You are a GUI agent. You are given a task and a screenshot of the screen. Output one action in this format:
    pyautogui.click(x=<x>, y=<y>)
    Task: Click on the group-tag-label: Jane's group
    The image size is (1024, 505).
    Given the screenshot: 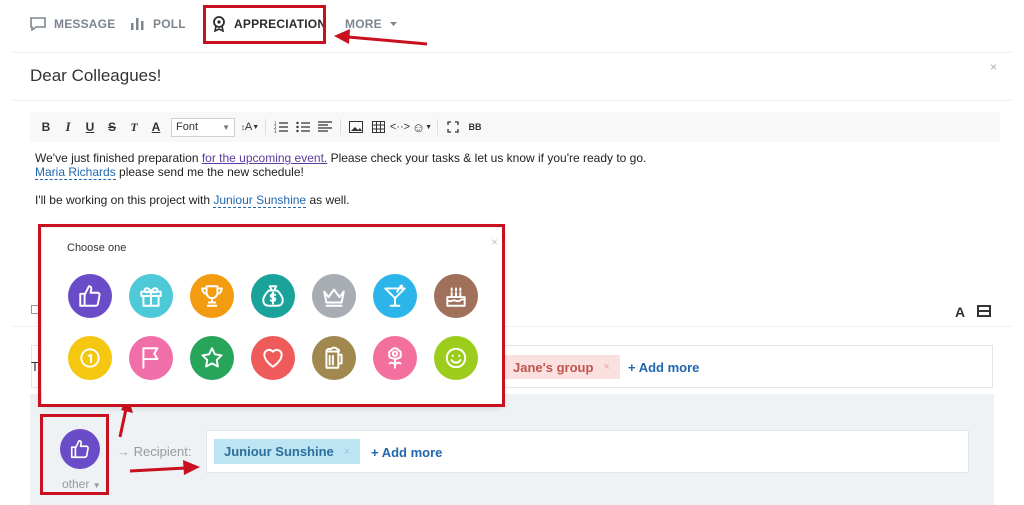 What is the action you would take?
    pyautogui.click(x=553, y=367)
    